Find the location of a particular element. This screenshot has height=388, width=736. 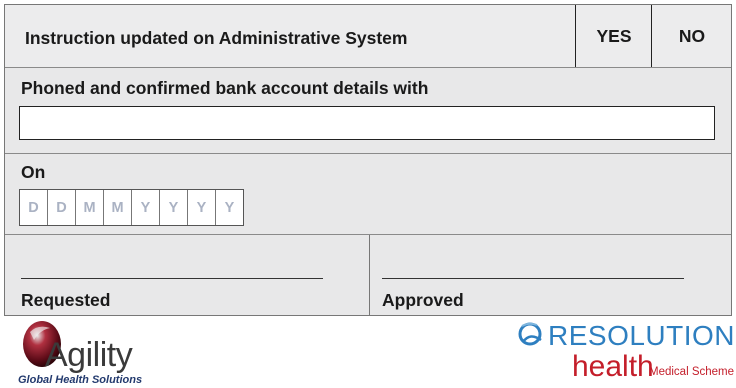

date-year-box-3: Y is located at coordinates (202, 207).